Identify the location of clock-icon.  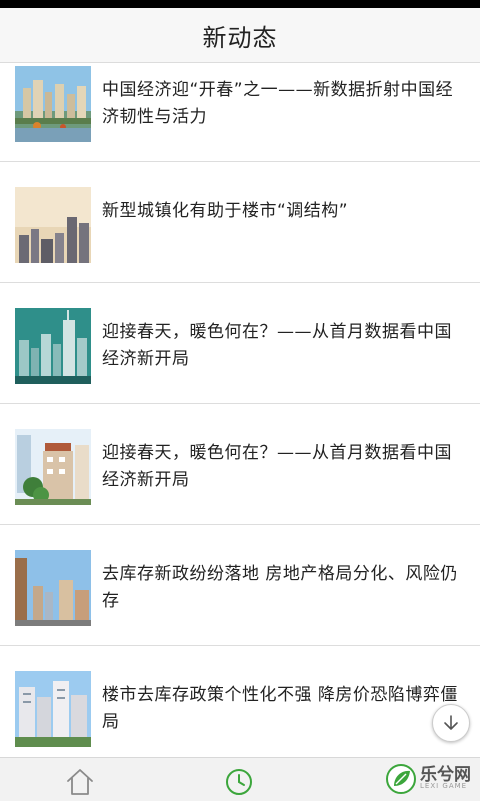
(239, 782).